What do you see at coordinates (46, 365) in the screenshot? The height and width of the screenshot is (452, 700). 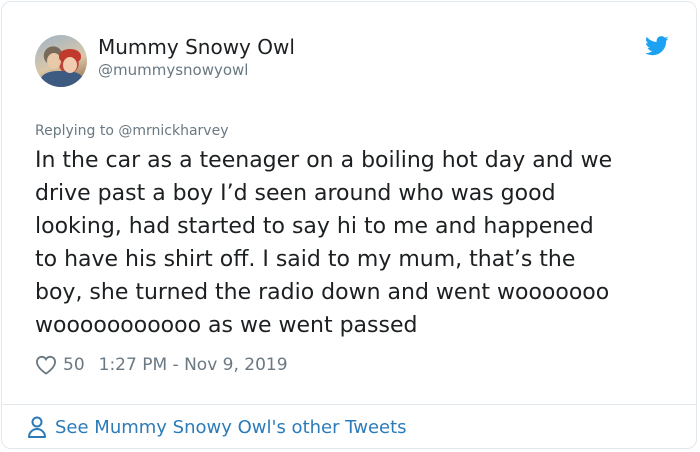 I see `heart-icon` at bounding box center [46, 365].